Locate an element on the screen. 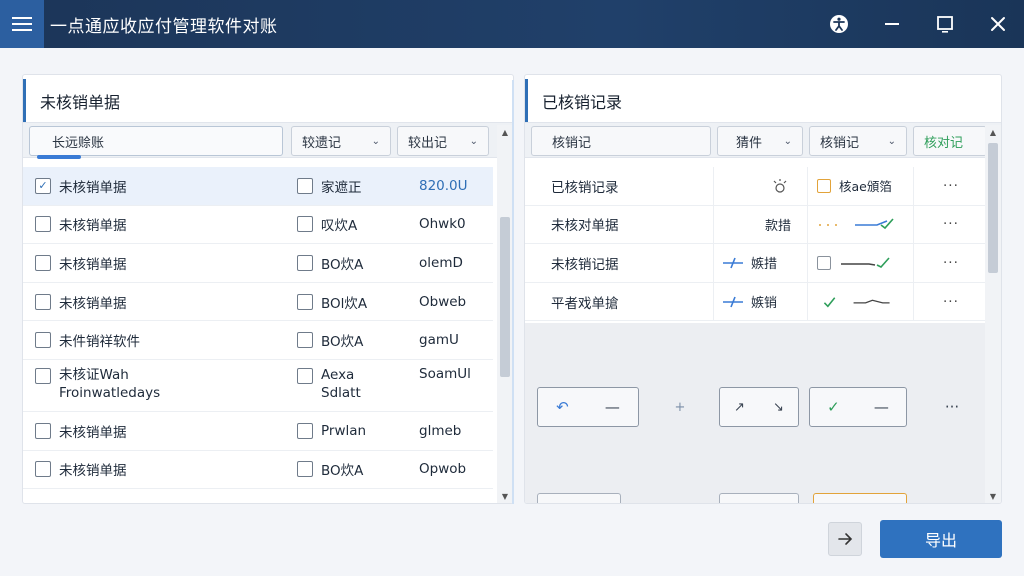 Image resolution: width=1024 pixels, height=576 pixels. minimize-button is located at coordinates (891, 24).